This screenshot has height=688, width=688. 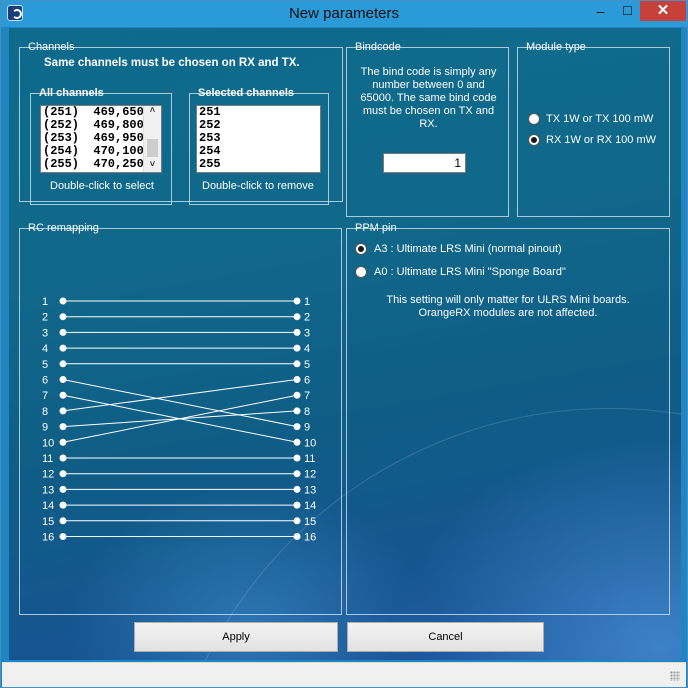 I want to click on bindcode-input: 1, so click(x=424, y=163).